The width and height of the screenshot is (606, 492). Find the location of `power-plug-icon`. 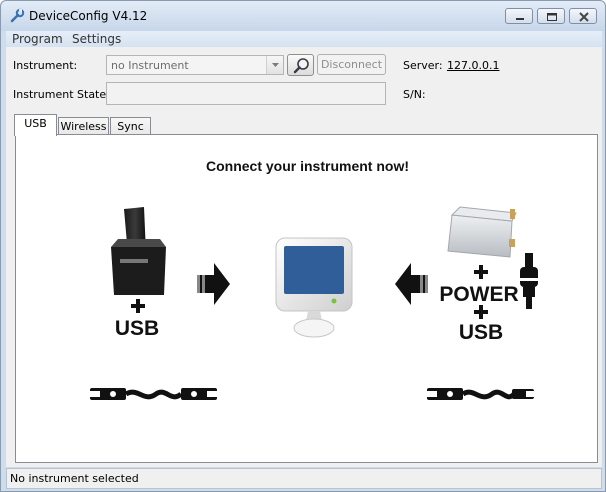

power-plug-icon is located at coordinates (529, 281).